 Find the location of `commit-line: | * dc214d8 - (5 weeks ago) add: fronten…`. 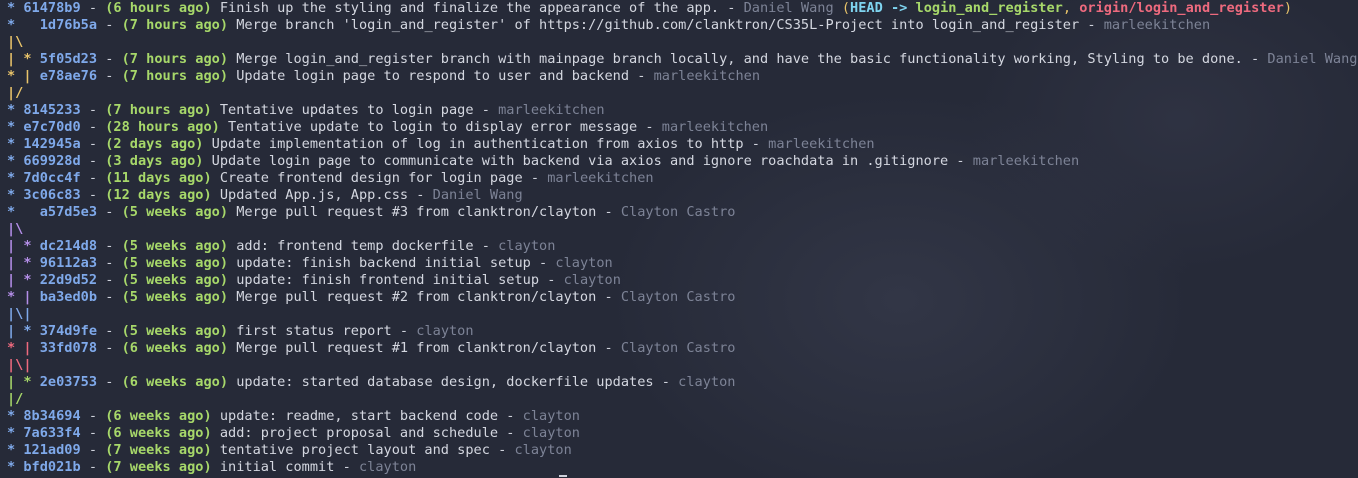

commit-line: | * dc214d8 - (5 weeks ago) add: fronten… is located at coordinates (281, 246).